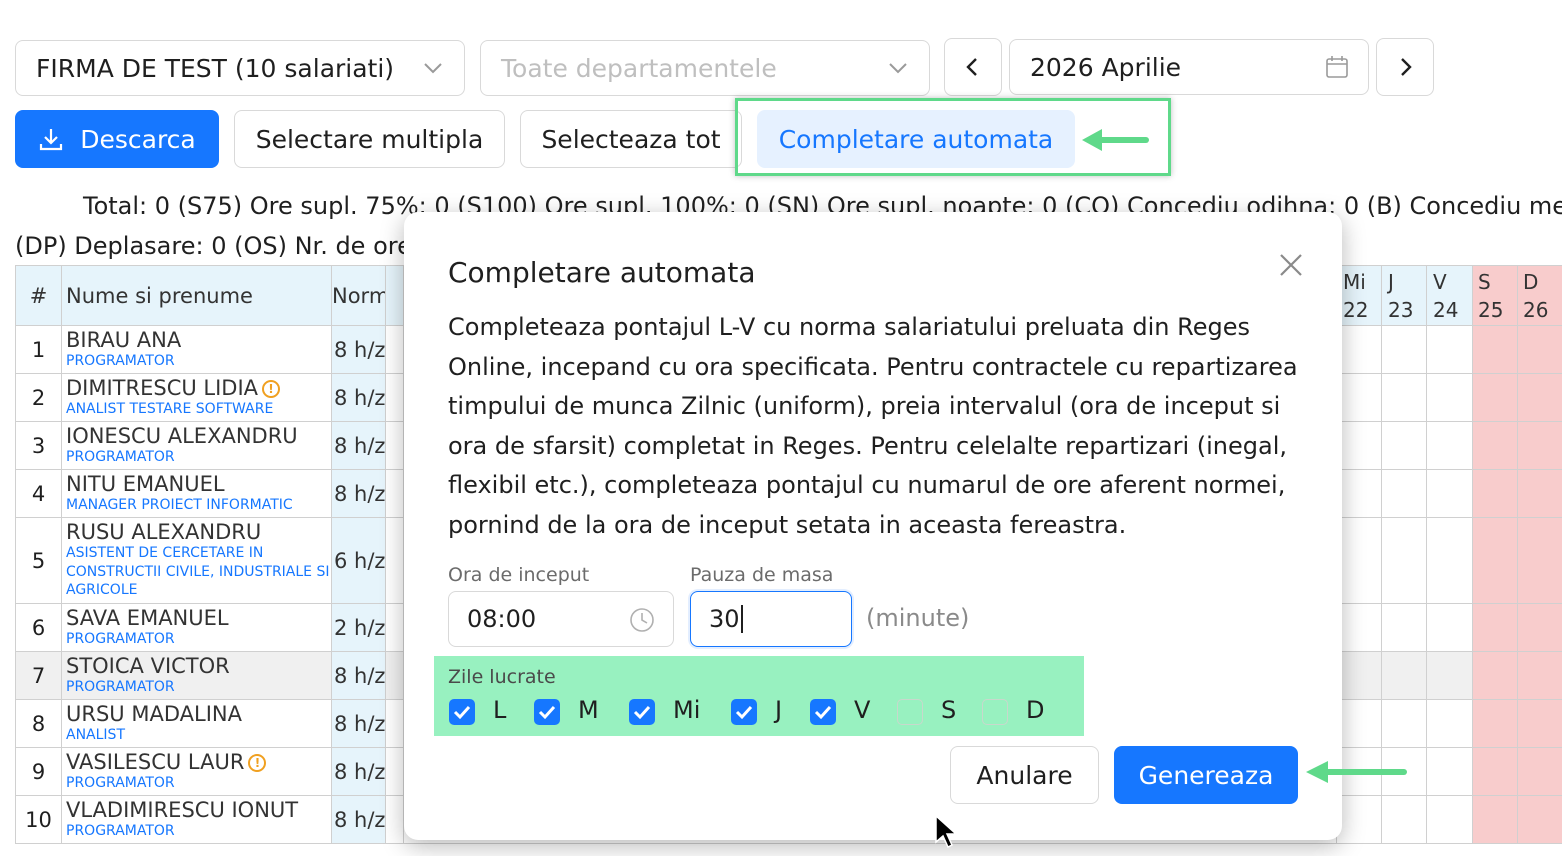 This screenshot has height=856, width=1562. What do you see at coordinates (196, 445) in the screenshot?
I see `employee-cell: IONESCU ALEXANDRU PROGRAMATOR` at bounding box center [196, 445].